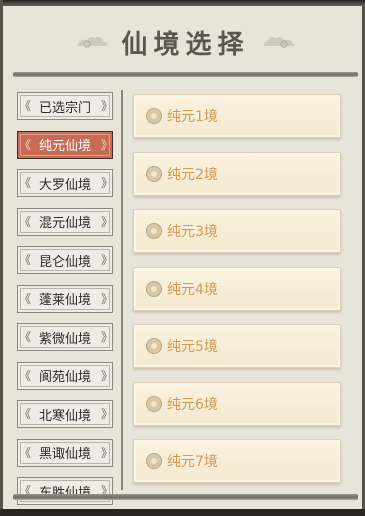  I want to click on cloud-ornament-right-icon, so click(278, 42).